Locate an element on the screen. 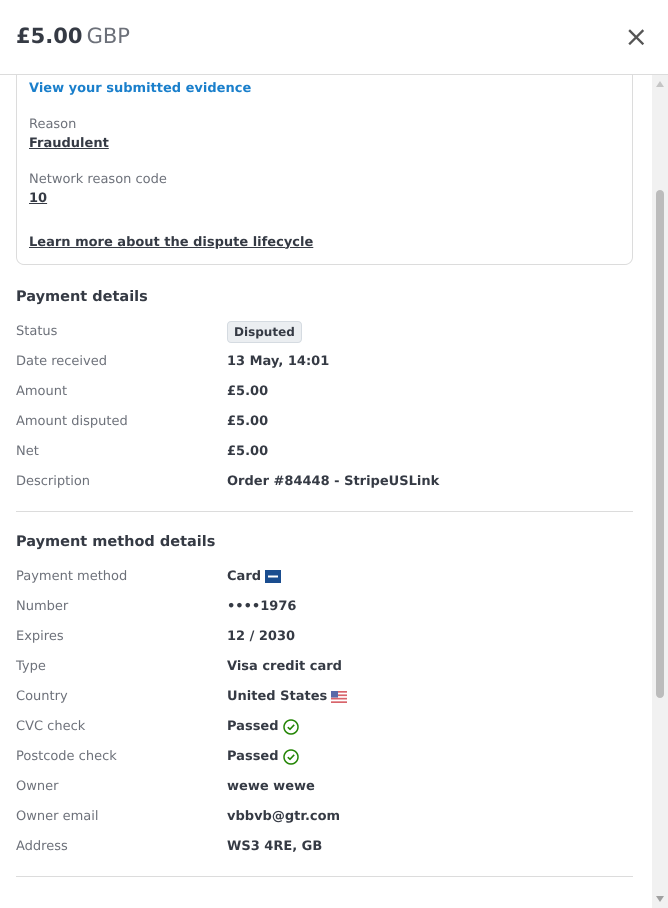  field-label: Postcode check is located at coordinates (67, 757).